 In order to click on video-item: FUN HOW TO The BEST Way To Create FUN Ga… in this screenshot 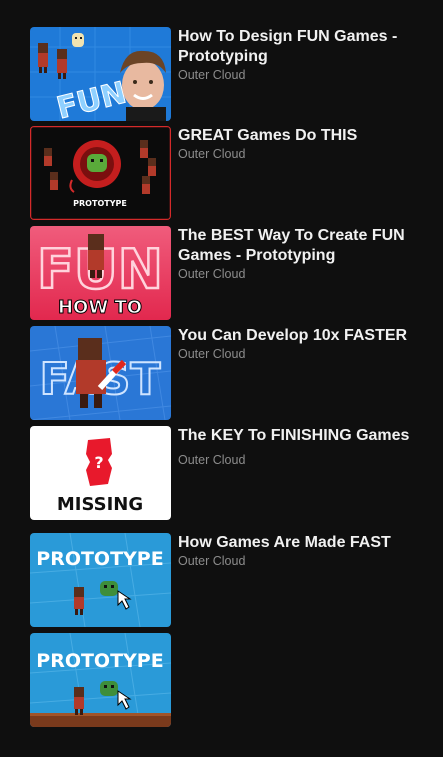, I will do `click(232, 273)`.